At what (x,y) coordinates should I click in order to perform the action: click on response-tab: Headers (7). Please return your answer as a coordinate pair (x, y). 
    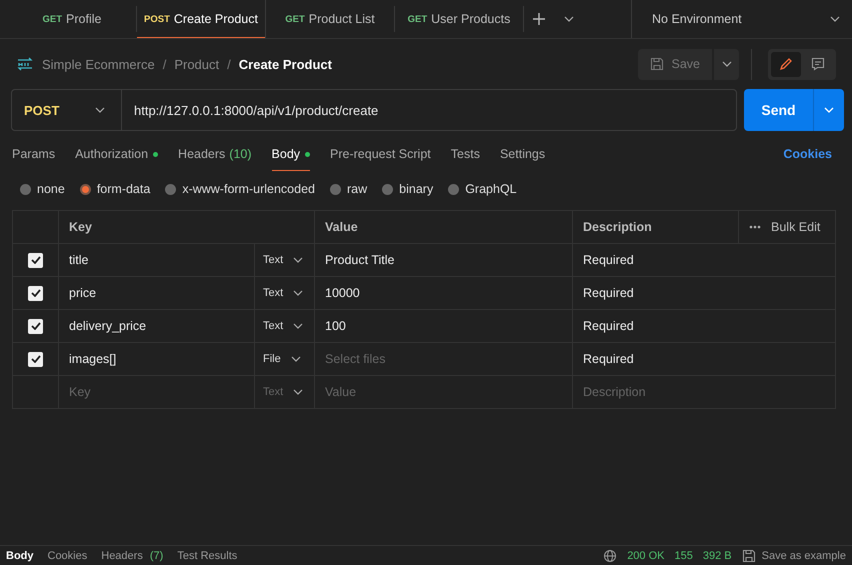
    Looking at the image, I should click on (132, 556).